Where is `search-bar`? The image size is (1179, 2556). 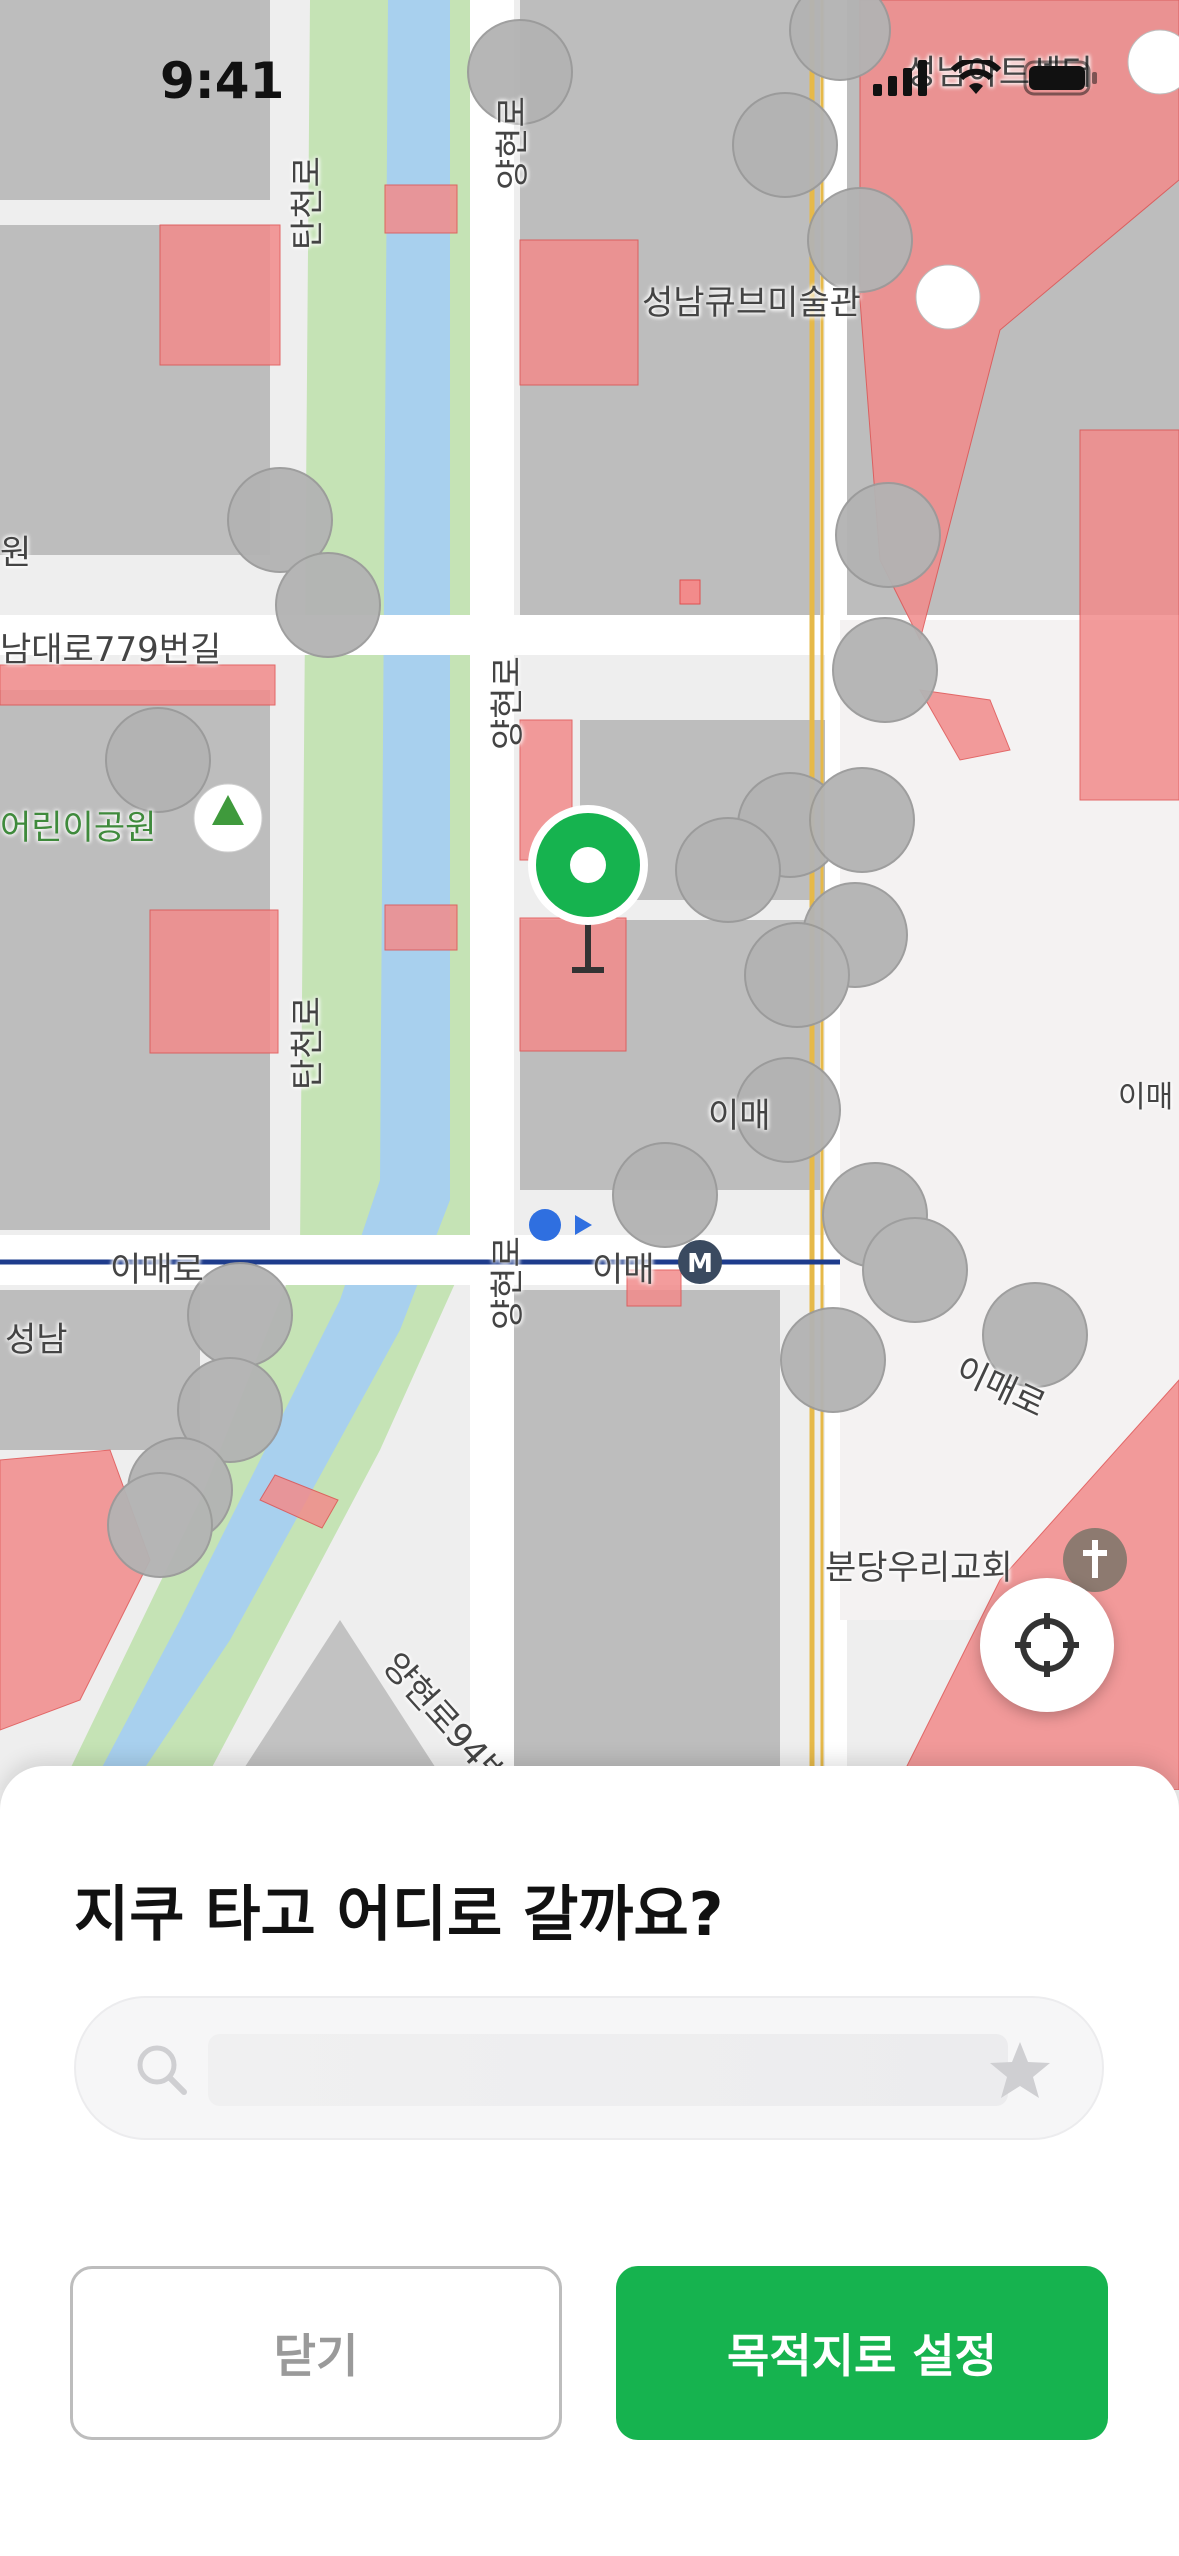
search-bar is located at coordinates (589, 2068).